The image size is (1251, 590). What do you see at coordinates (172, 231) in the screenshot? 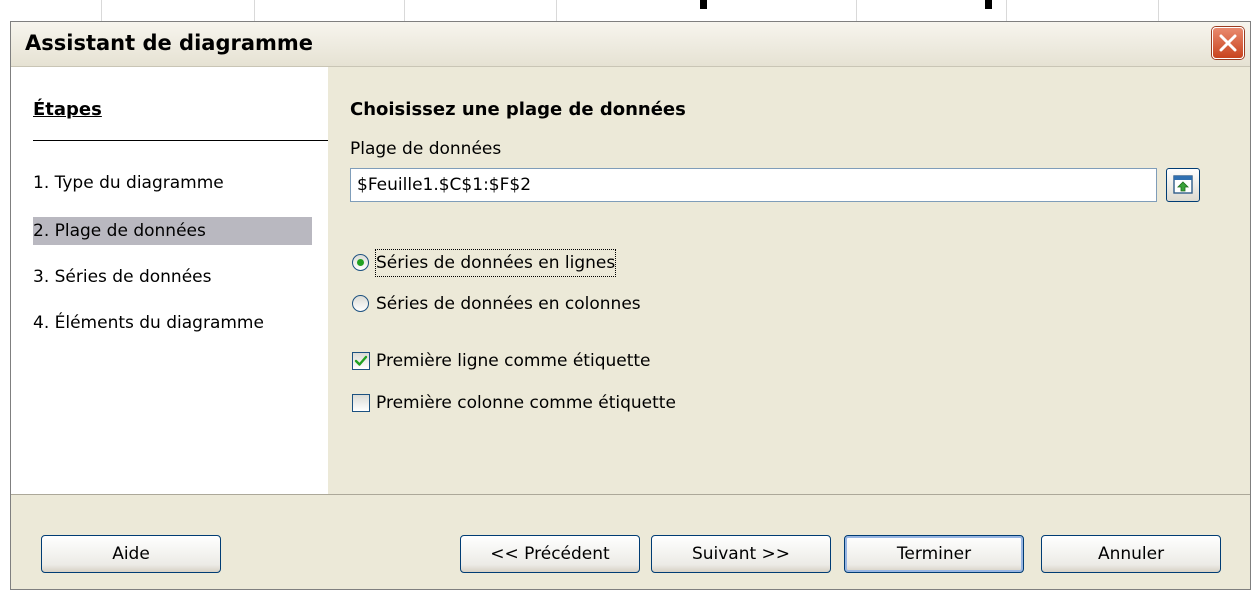
I see `step-data-range: 2. Plage de données` at bounding box center [172, 231].